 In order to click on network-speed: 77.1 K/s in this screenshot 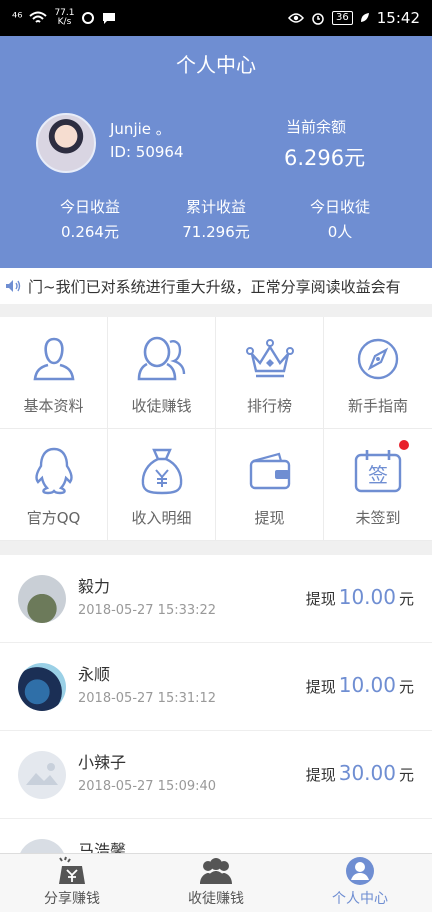, I will do `click(64, 18)`.